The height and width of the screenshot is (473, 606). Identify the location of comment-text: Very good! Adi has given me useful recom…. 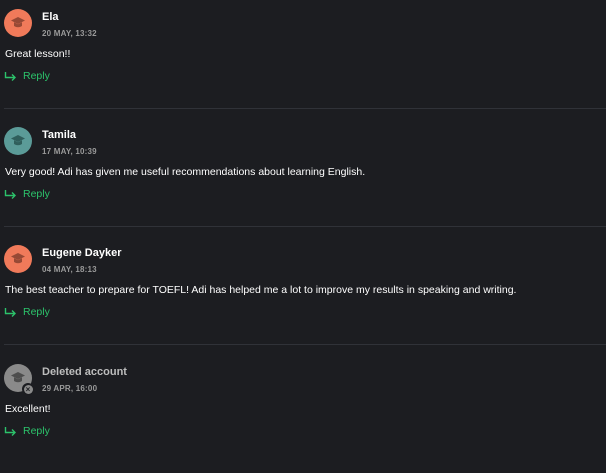
(185, 172).